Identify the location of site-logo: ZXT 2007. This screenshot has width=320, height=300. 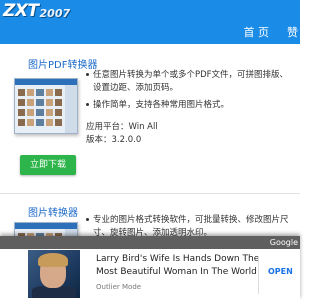
(36, 10).